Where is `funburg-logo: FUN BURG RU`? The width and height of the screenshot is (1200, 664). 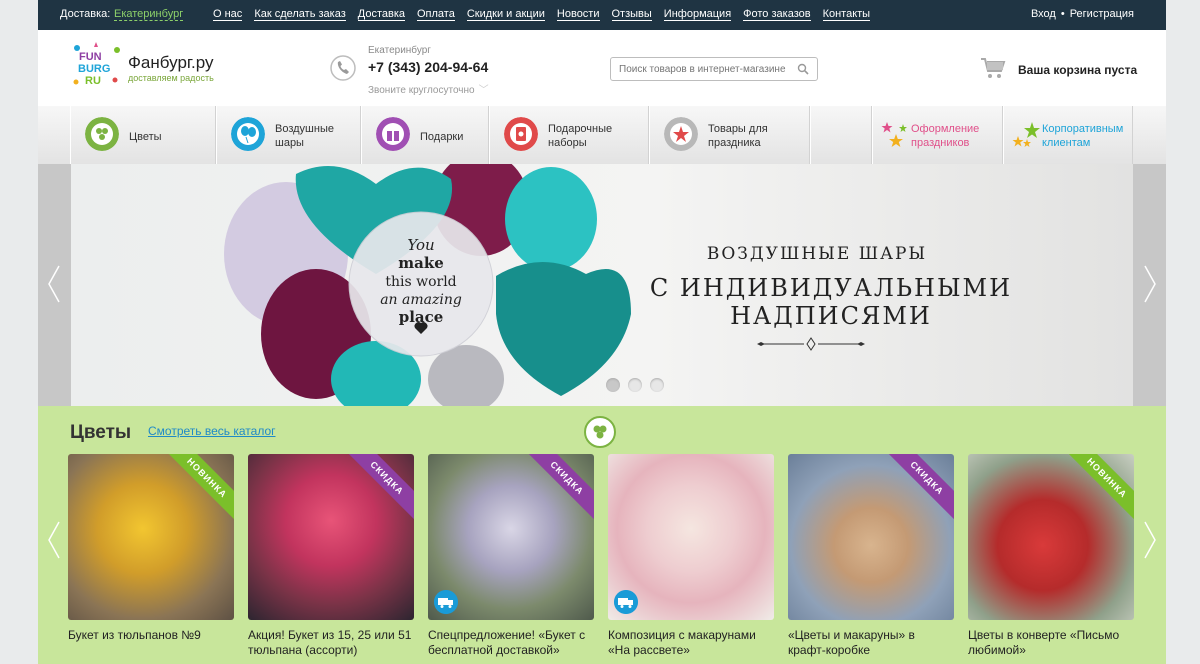 funburg-logo: FUN BURG RU is located at coordinates (96, 66).